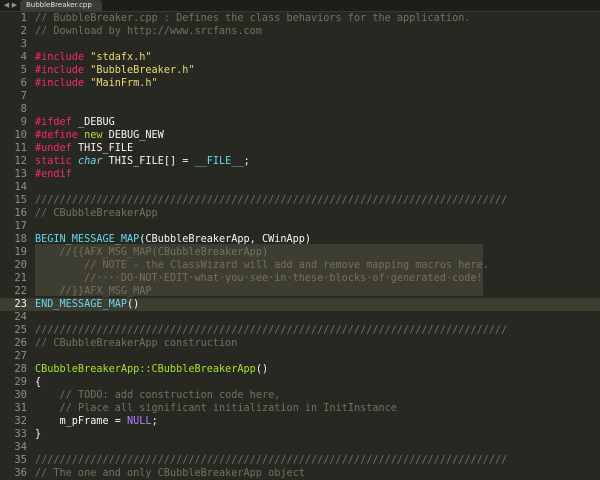  I want to click on code-token: DEBUG_NEW, so click(133, 135).